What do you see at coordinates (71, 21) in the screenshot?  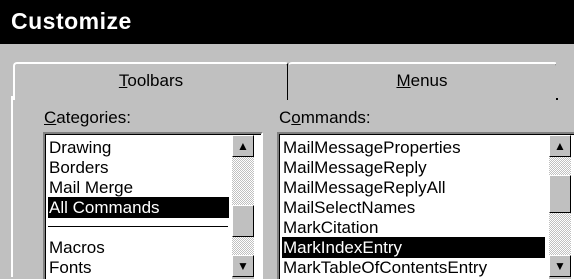 I see `window-title: Customize` at bounding box center [71, 21].